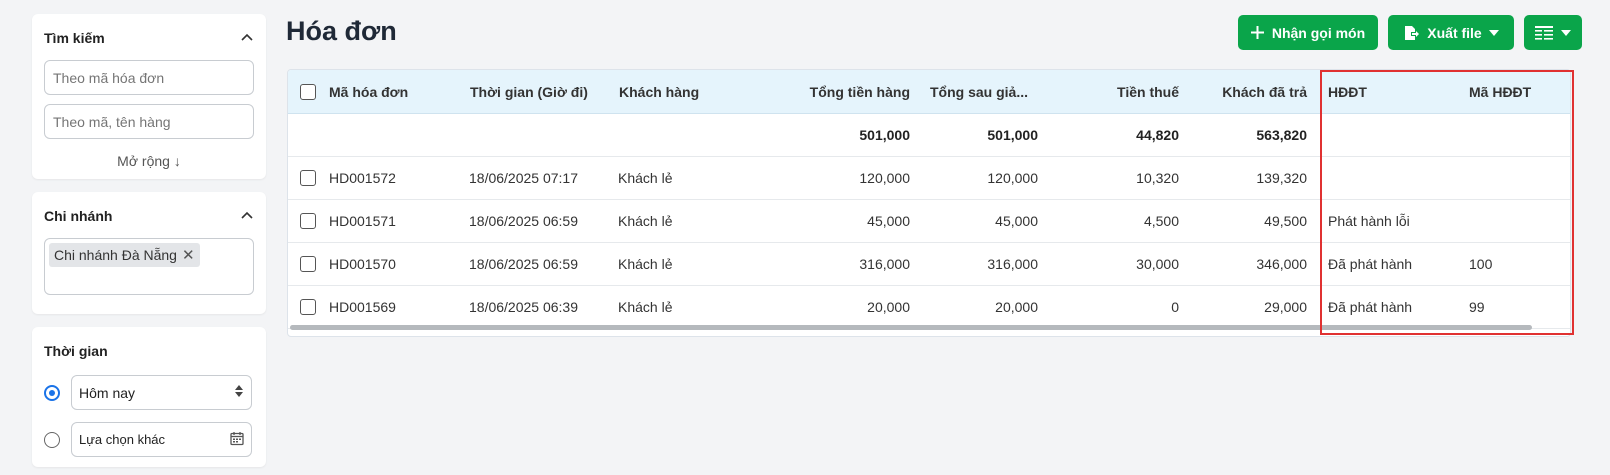 This screenshot has width=1610, height=475. I want to click on col-tax: Tiền thuế, so click(1128, 91).